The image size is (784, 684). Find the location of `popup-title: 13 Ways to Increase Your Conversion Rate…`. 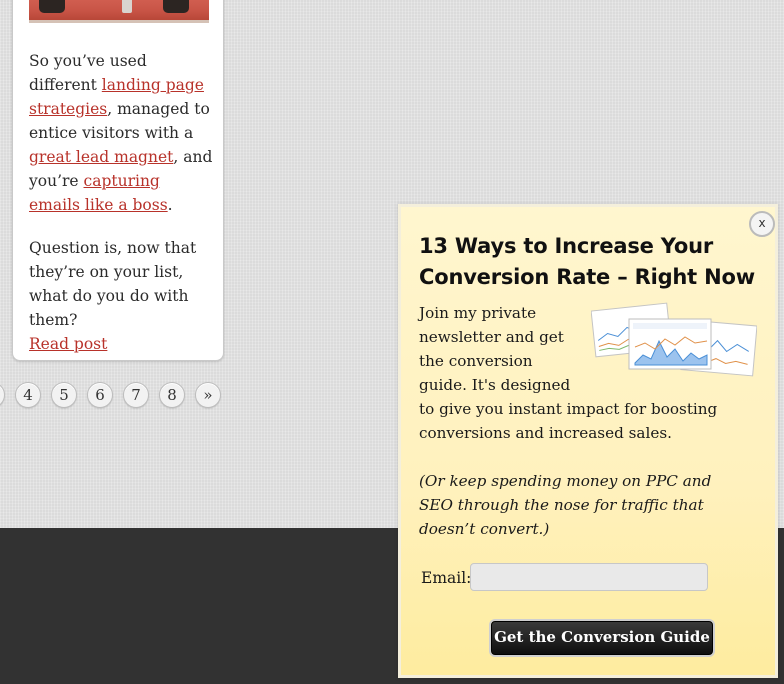

popup-title: 13 Ways to Increase Your Conversion Rate… is located at coordinates (587, 261).